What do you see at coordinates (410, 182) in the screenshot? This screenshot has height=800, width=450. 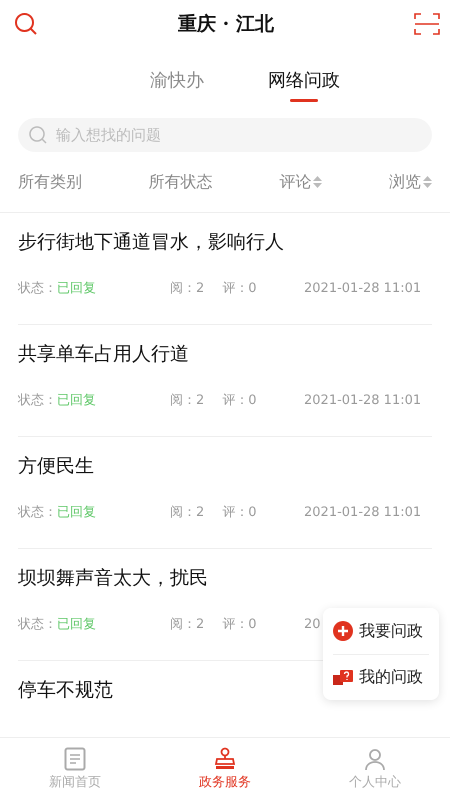 I see `filter-dropdown: 浏览` at bounding box center [410, 182].